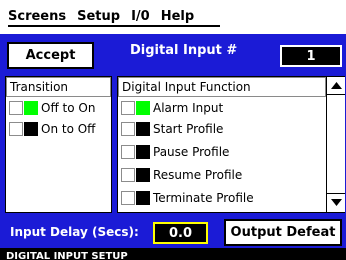 This screenshot has height=260, width=346. I want to click on list-item-pause-profile: Pause Profile, so click(175, 152).